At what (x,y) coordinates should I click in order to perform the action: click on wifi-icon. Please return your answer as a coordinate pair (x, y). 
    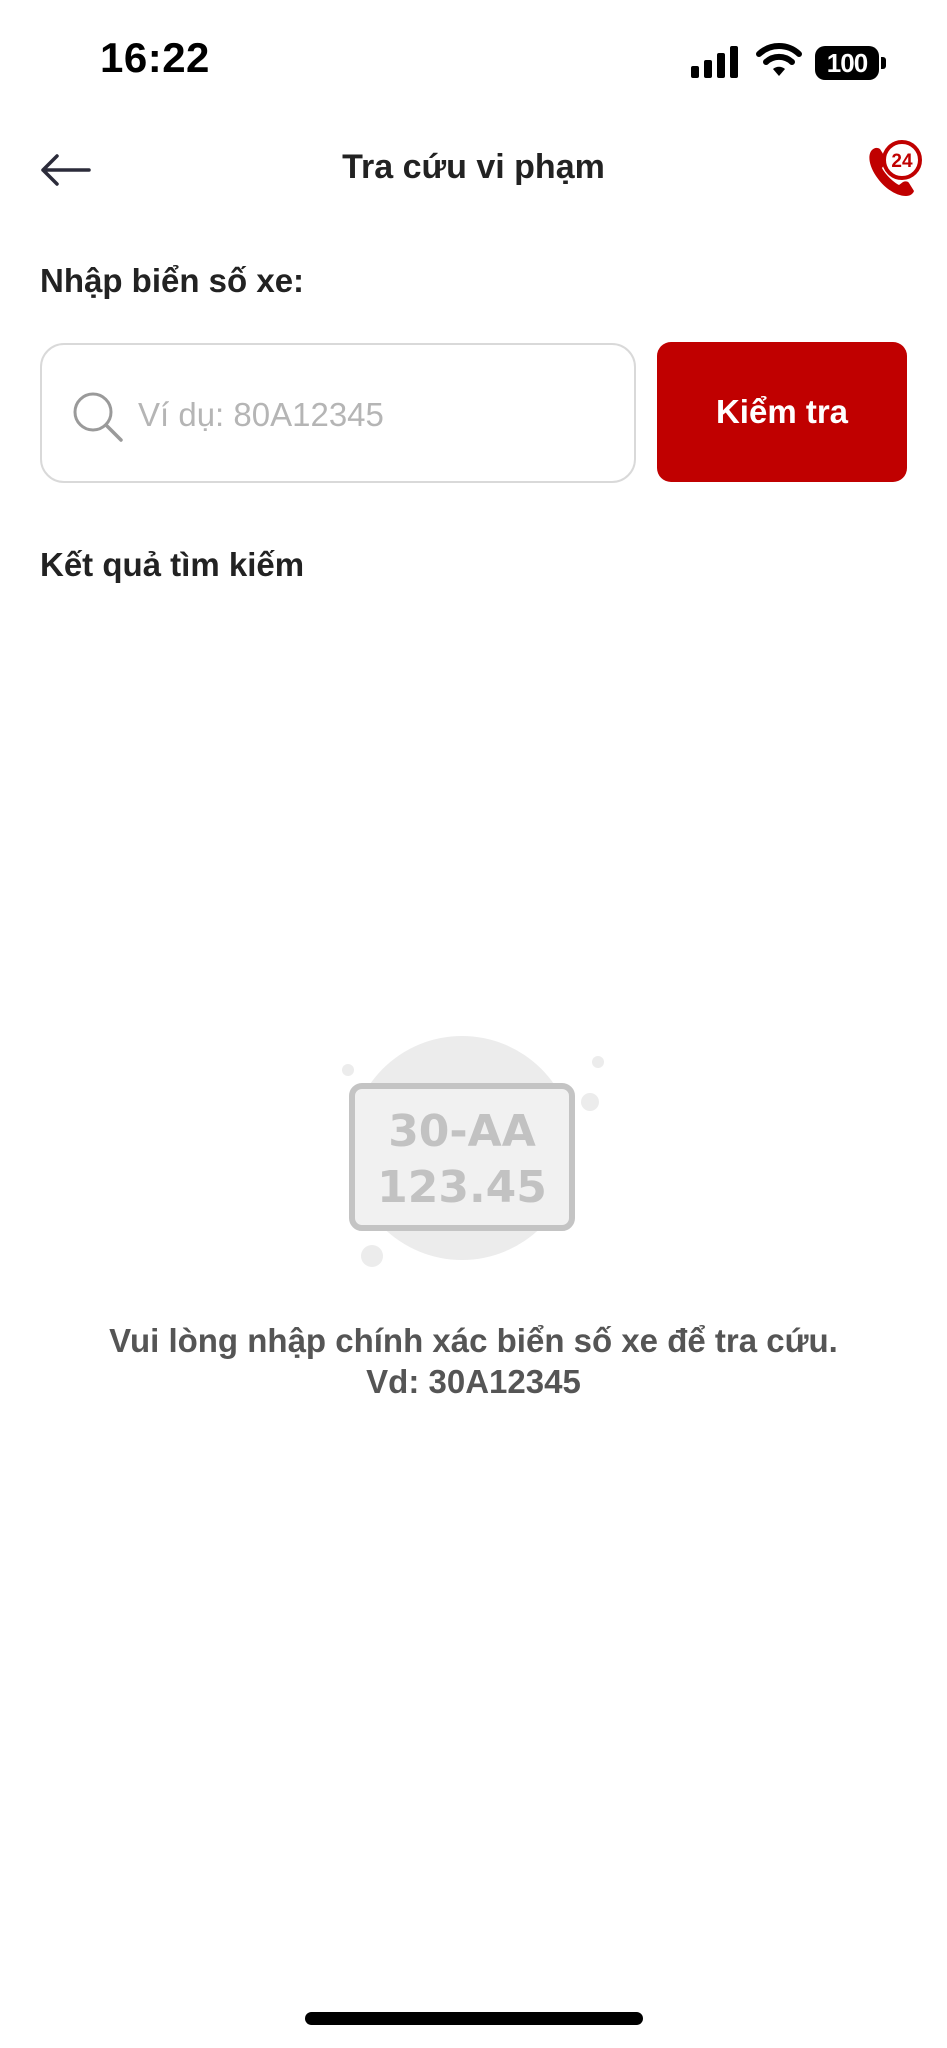
    Looking at the image, I should click on (779, 59).